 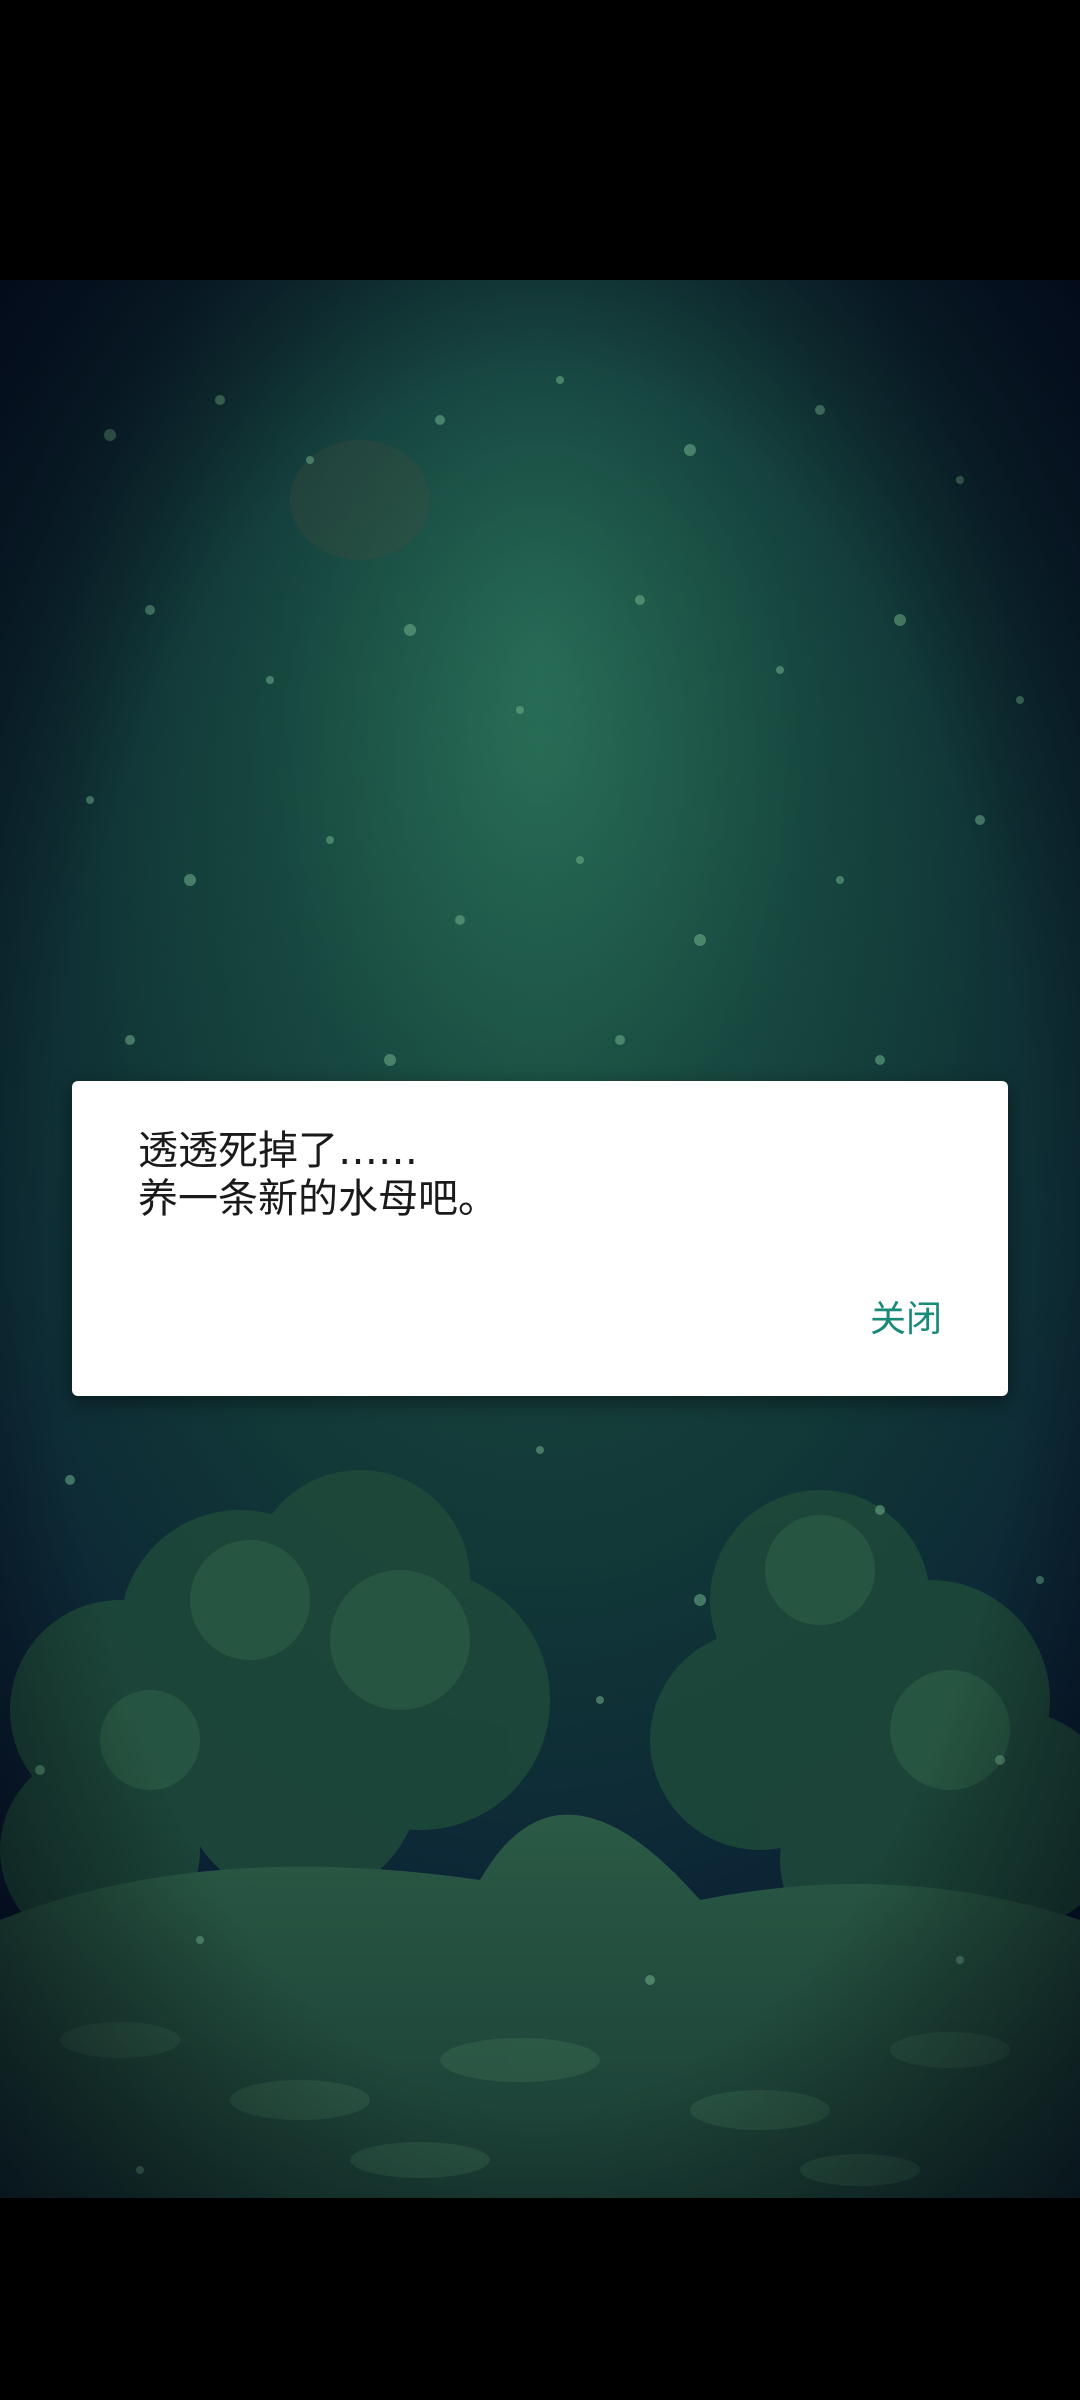 What do you see at coordinates (906, 1320) in the screenshot?
I see `close-button: 关闭` at bounding box center [906, 1320].